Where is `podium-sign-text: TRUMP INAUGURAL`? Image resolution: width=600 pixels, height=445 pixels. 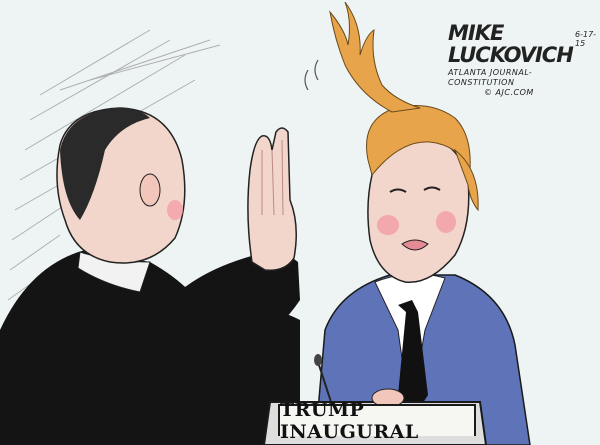 podium-sign-text: TRUMP INAUGURAL is located at coordinates (349, 421).